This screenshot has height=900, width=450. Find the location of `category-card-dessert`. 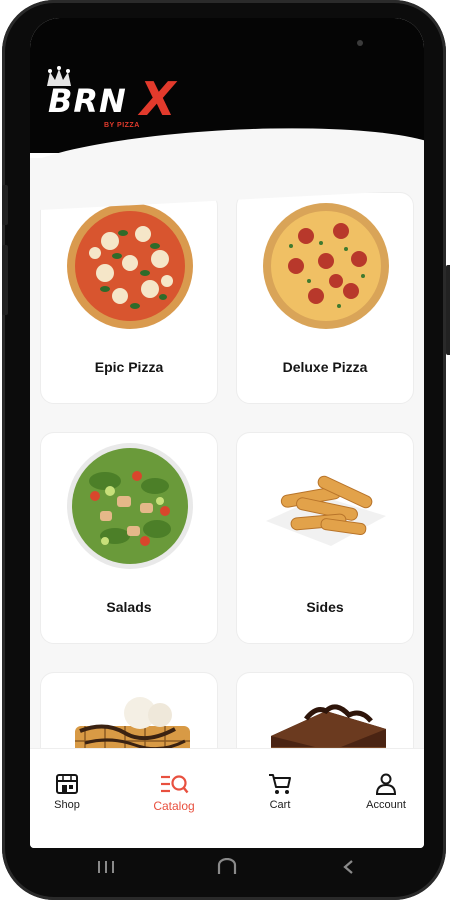

category-card-dessert is located at coordinates (129, 710).